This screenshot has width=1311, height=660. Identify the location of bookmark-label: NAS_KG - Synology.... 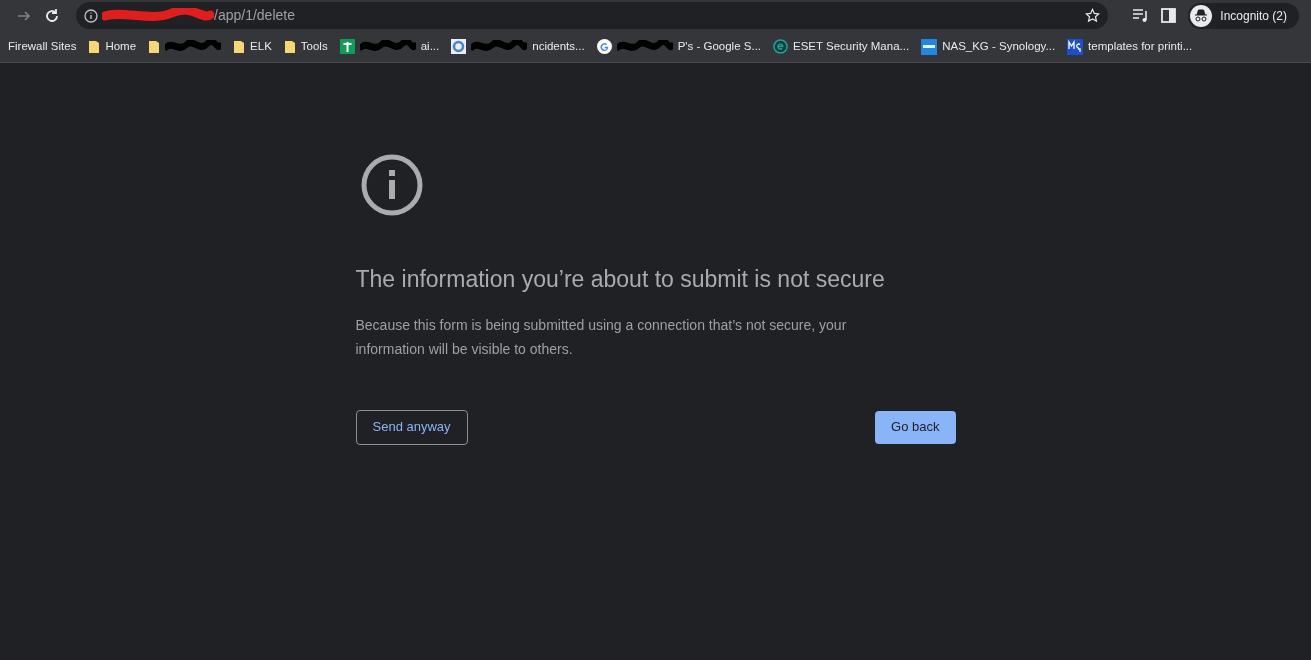
(999, 46).